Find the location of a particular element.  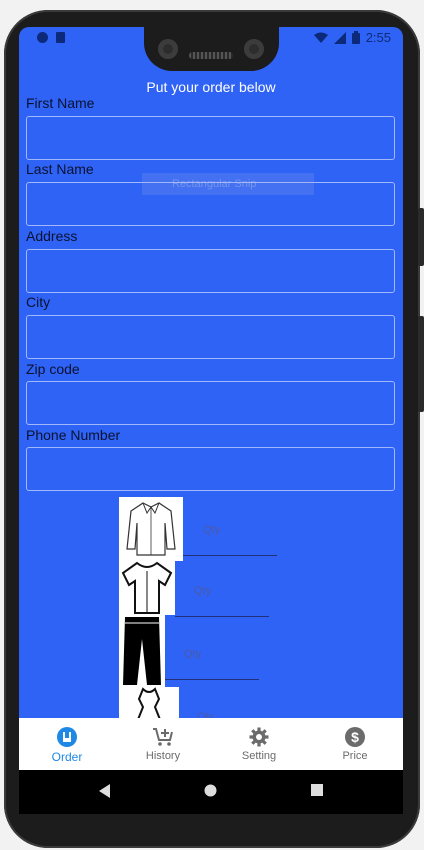

cart-add-icon is located at coordinates (163, 737).